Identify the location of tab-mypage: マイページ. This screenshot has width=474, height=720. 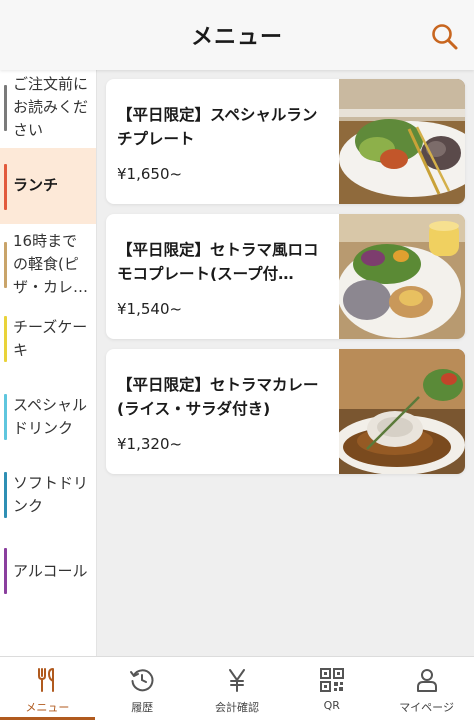
(426, 688).